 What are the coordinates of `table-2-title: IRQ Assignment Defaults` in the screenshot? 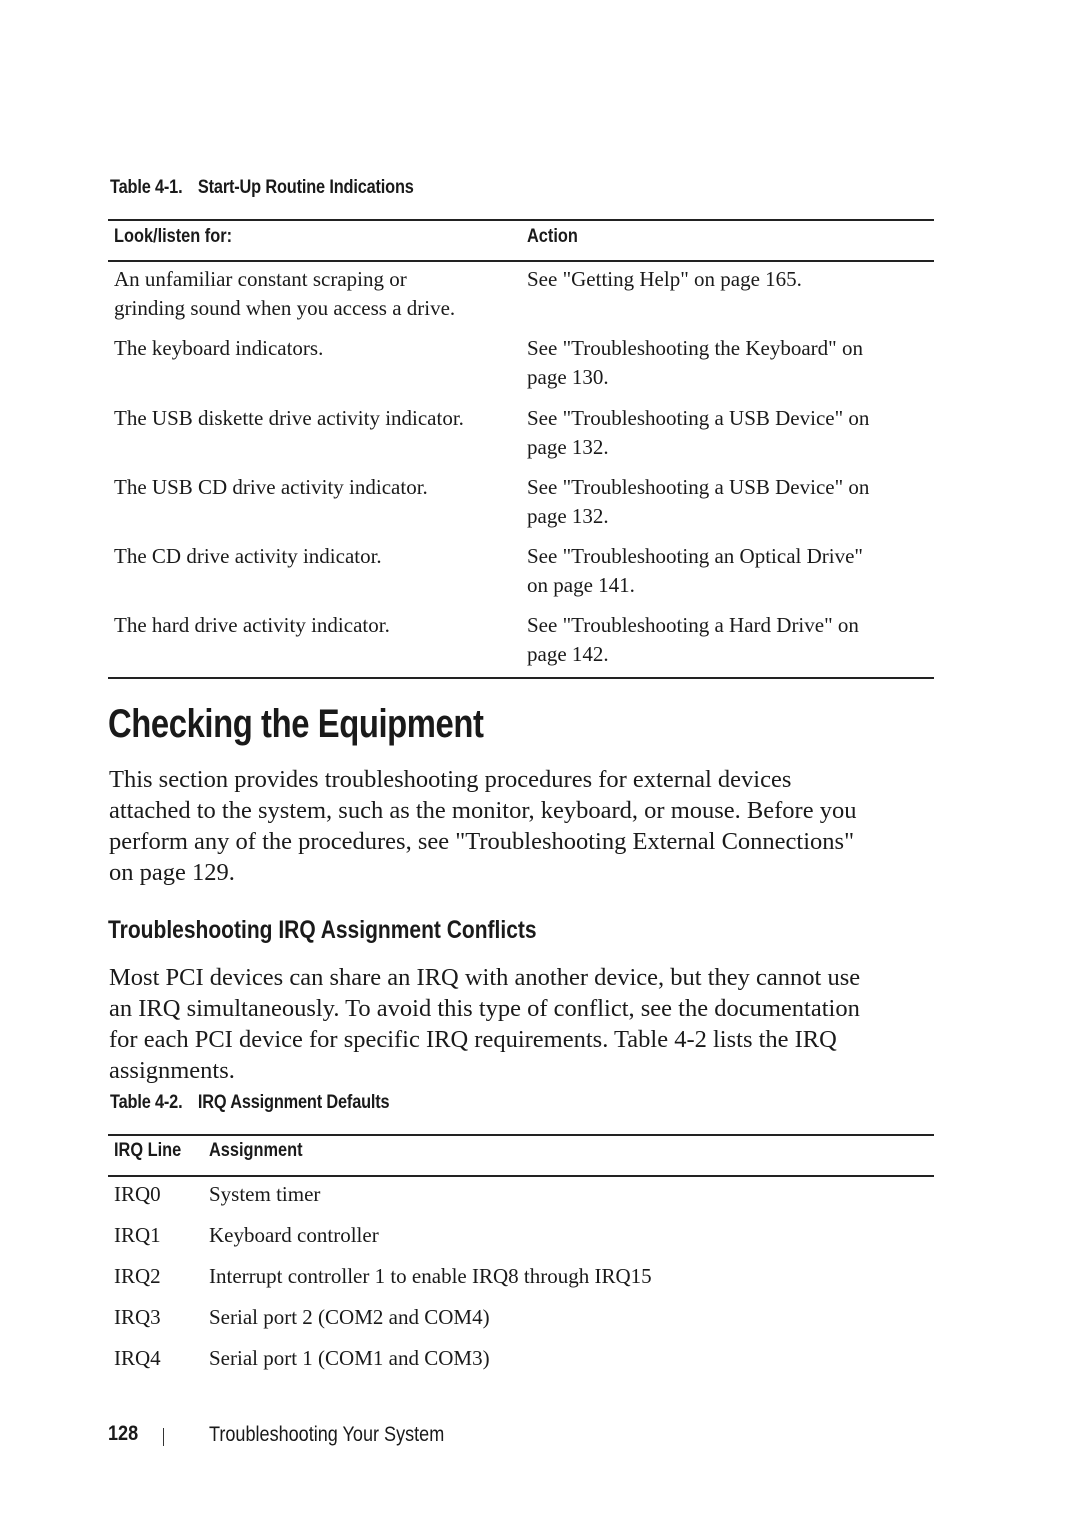 It's located at (293, 1102).